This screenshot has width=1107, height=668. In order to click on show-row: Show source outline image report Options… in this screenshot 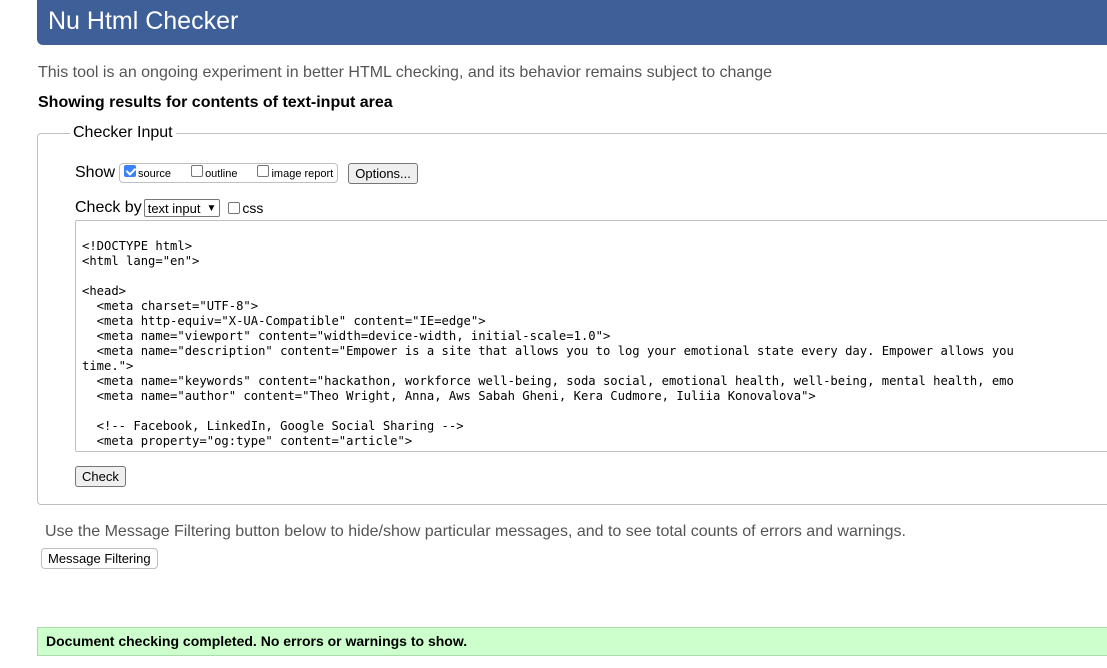, I will do `click(246, 173)`.